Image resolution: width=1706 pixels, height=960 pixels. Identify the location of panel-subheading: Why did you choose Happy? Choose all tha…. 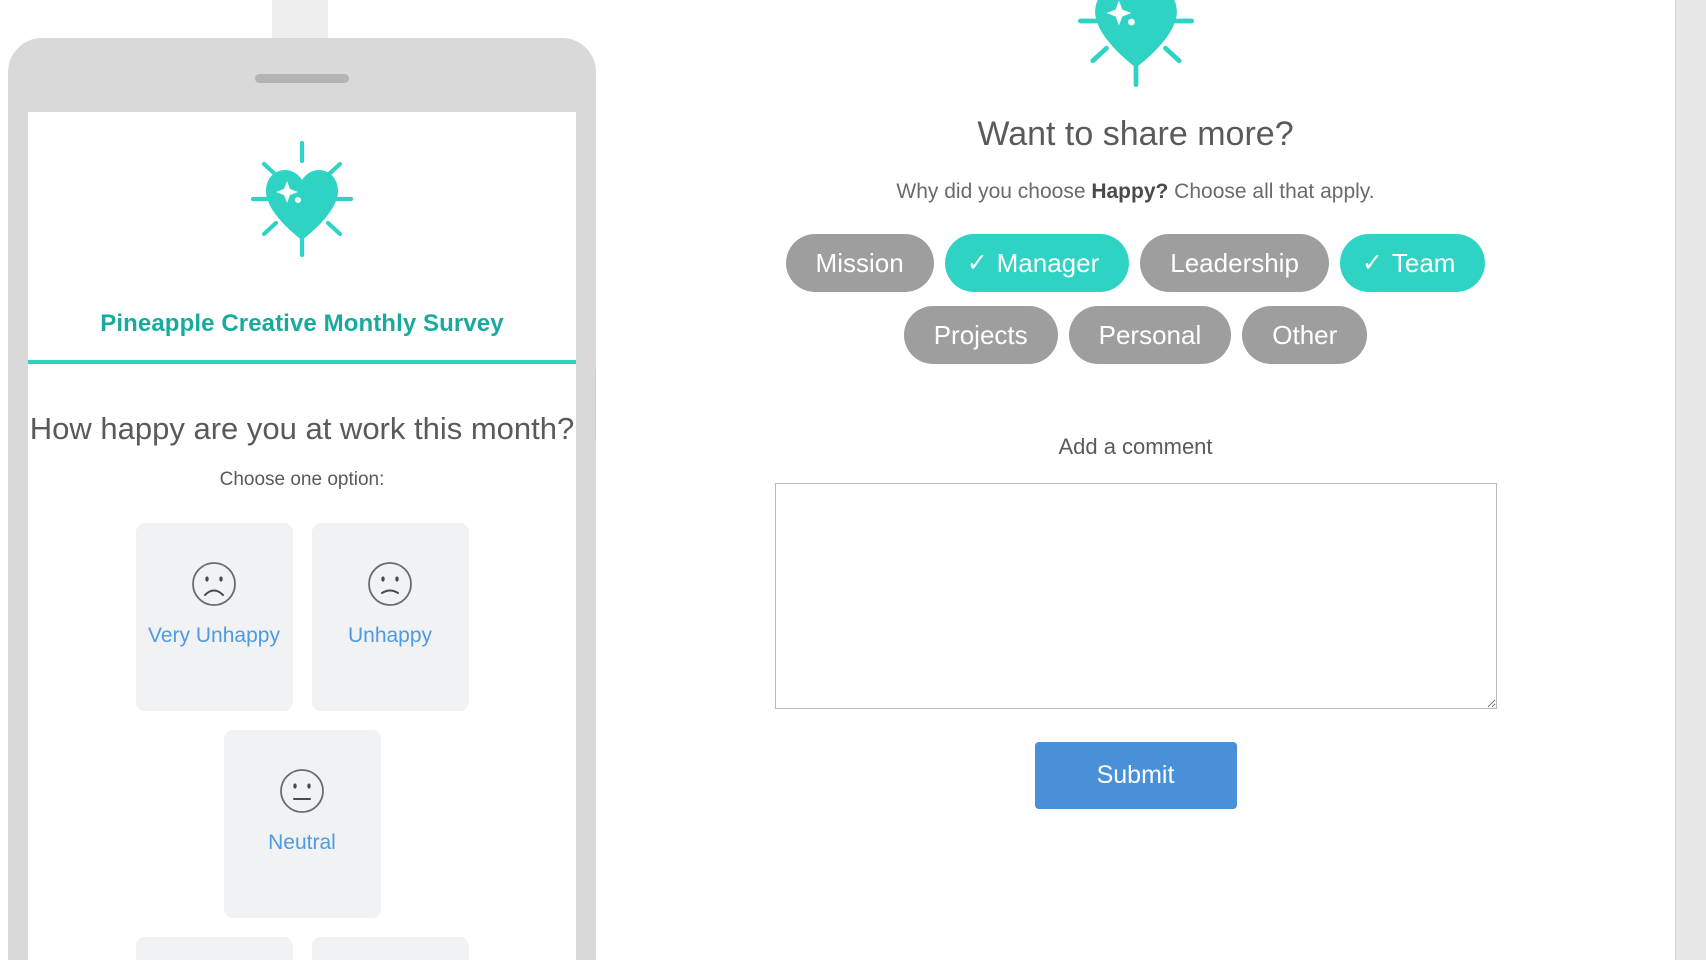
(1135, 192).